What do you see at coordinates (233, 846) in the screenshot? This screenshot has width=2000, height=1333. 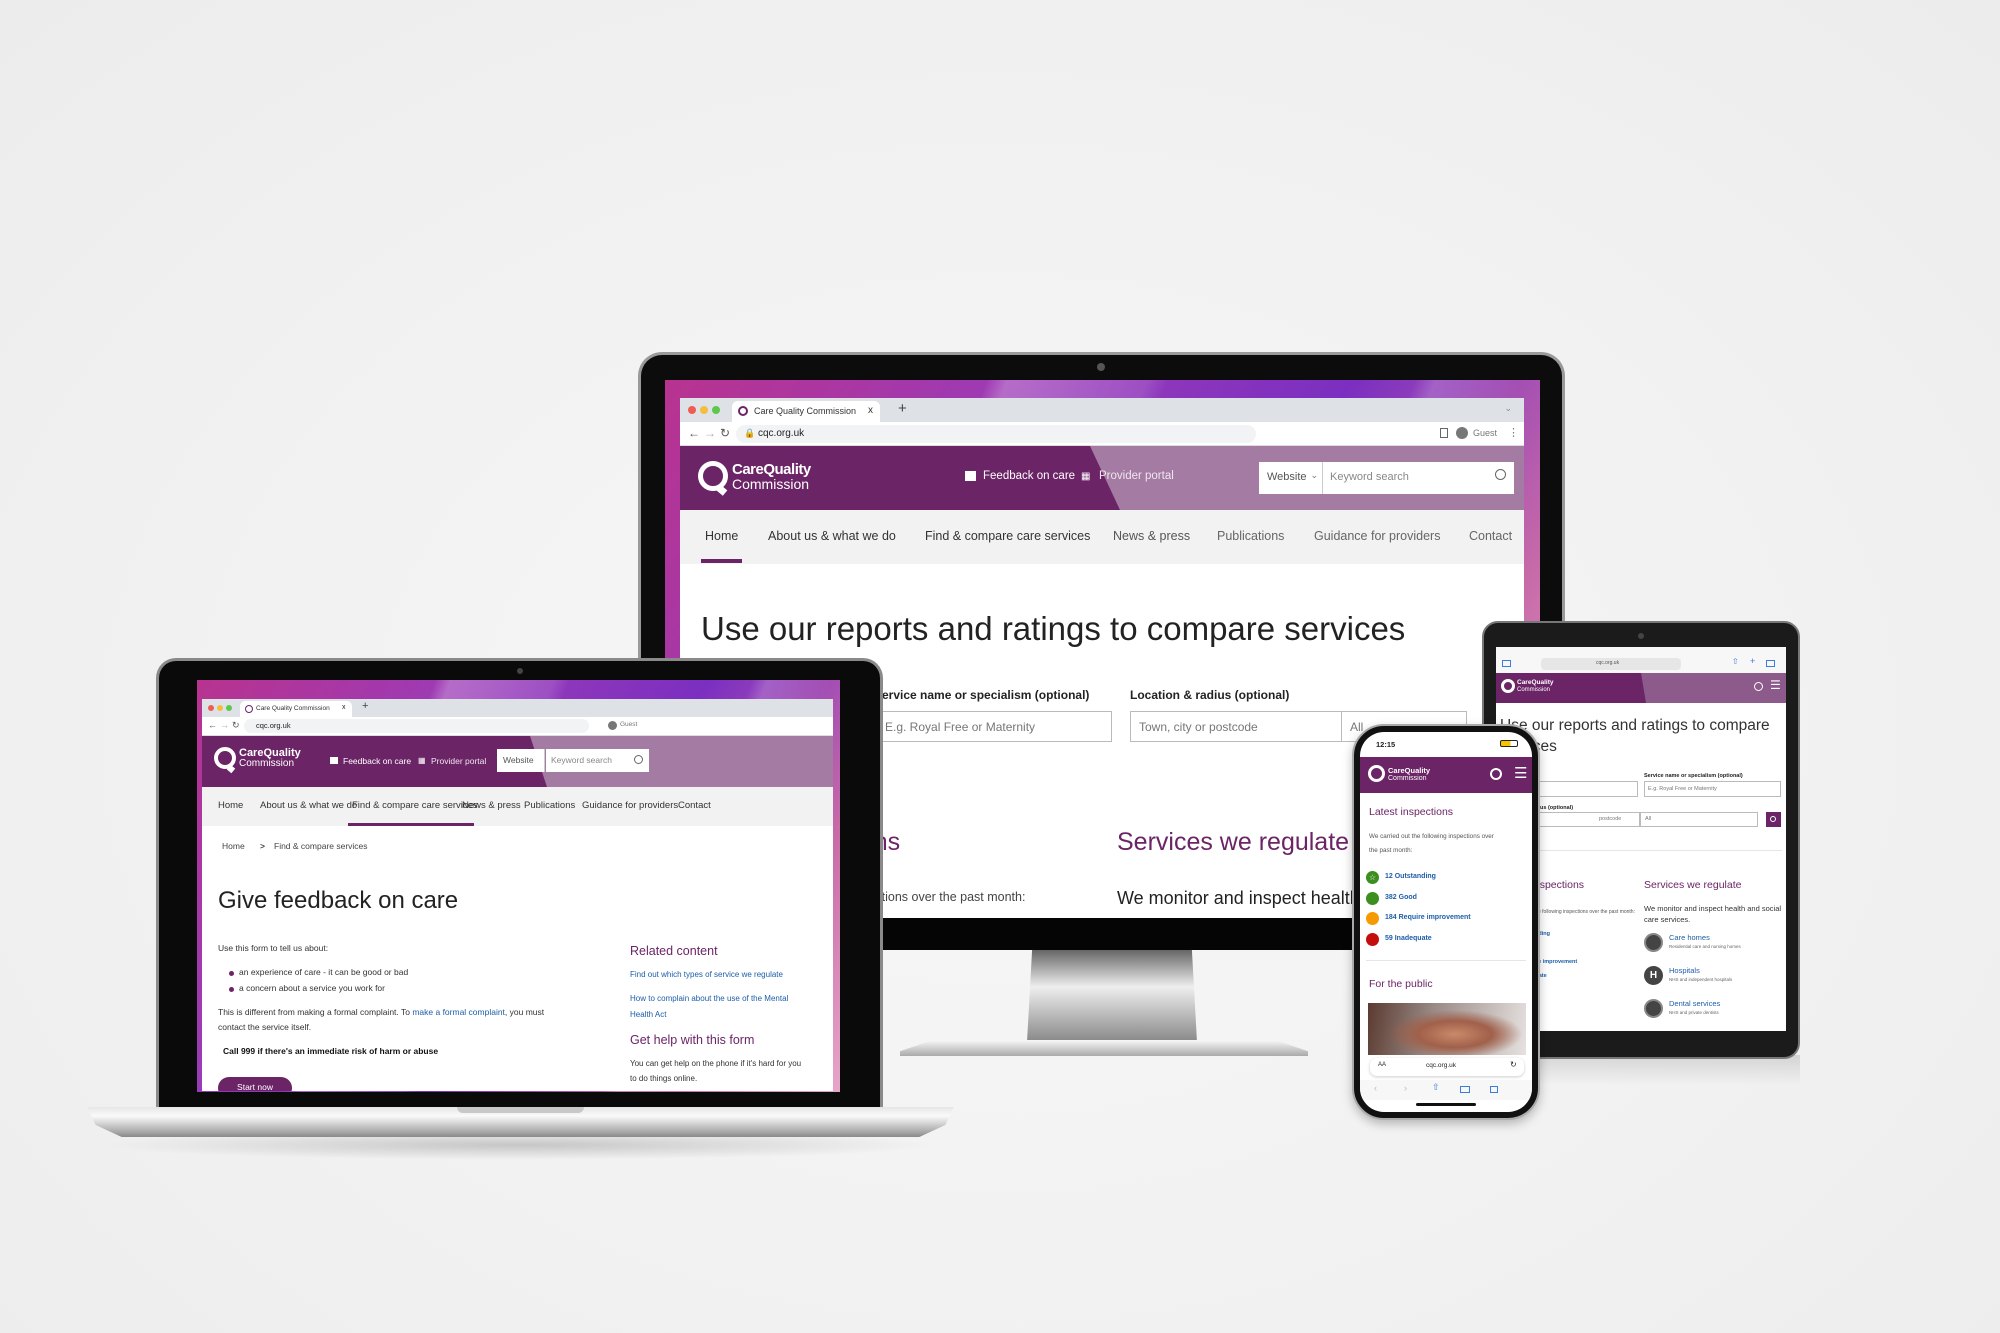 I see `breadcrumb-home: Home` at bounding box center [233, 846].